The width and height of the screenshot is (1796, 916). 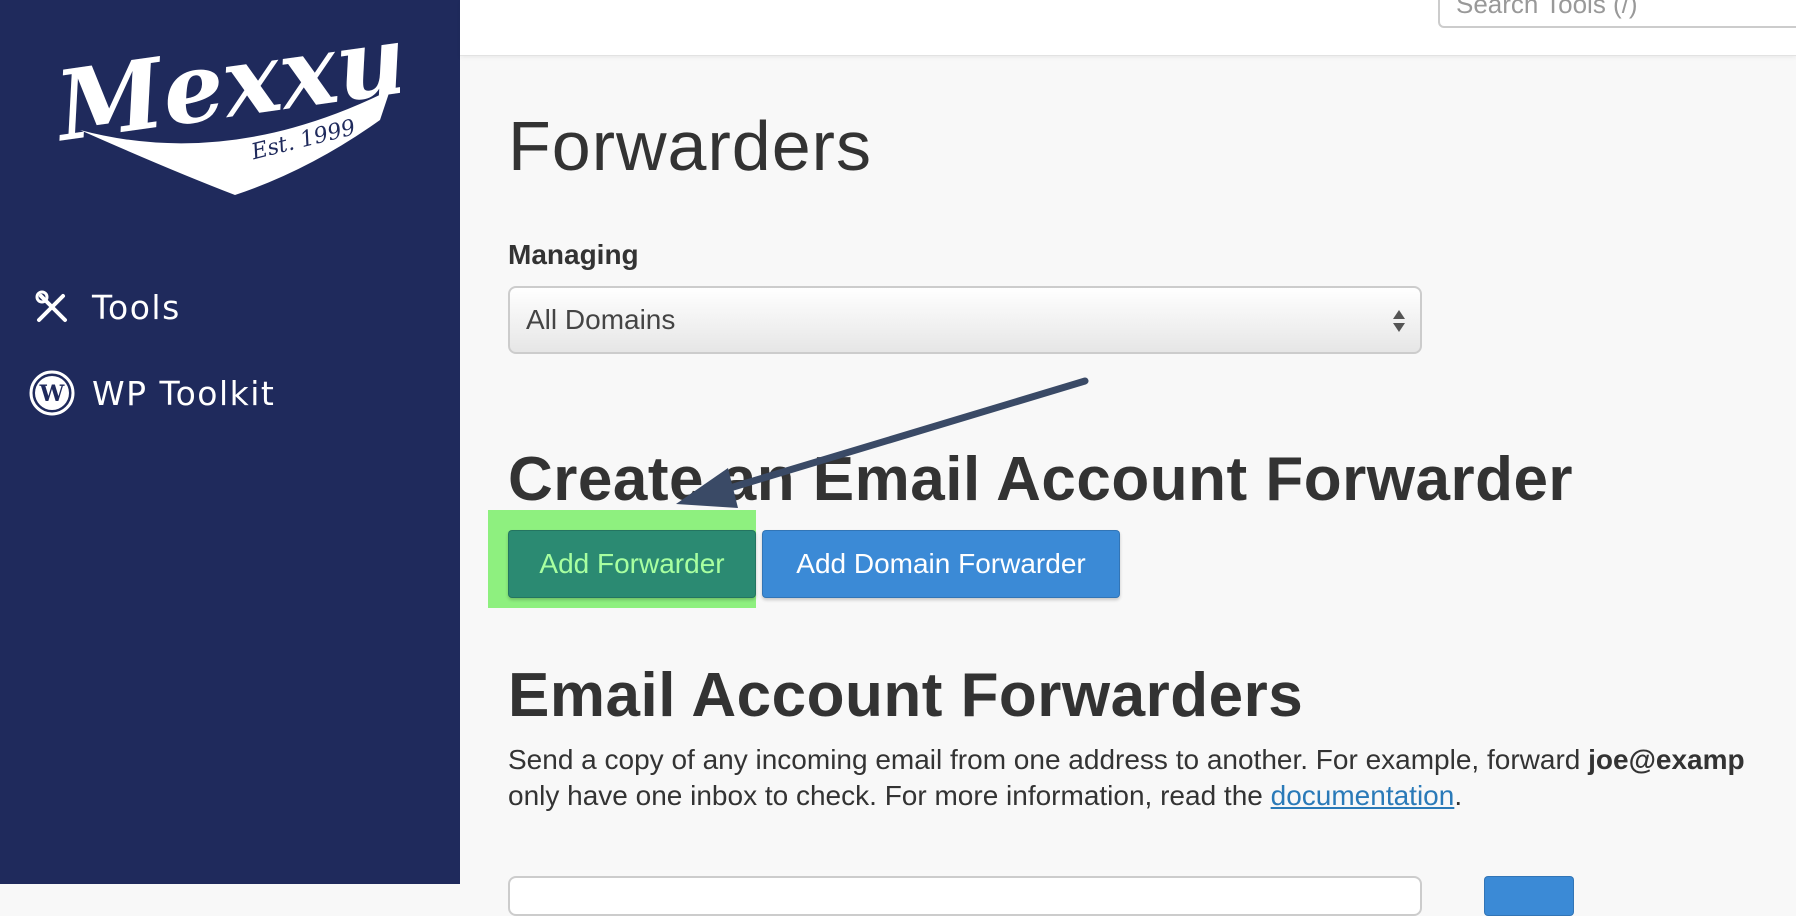 What do you see at coordinates (225, 100) in the screenshot?
I see `mexxus-logo: Mexxus Est. 1999` at bounding box center [225, 100].